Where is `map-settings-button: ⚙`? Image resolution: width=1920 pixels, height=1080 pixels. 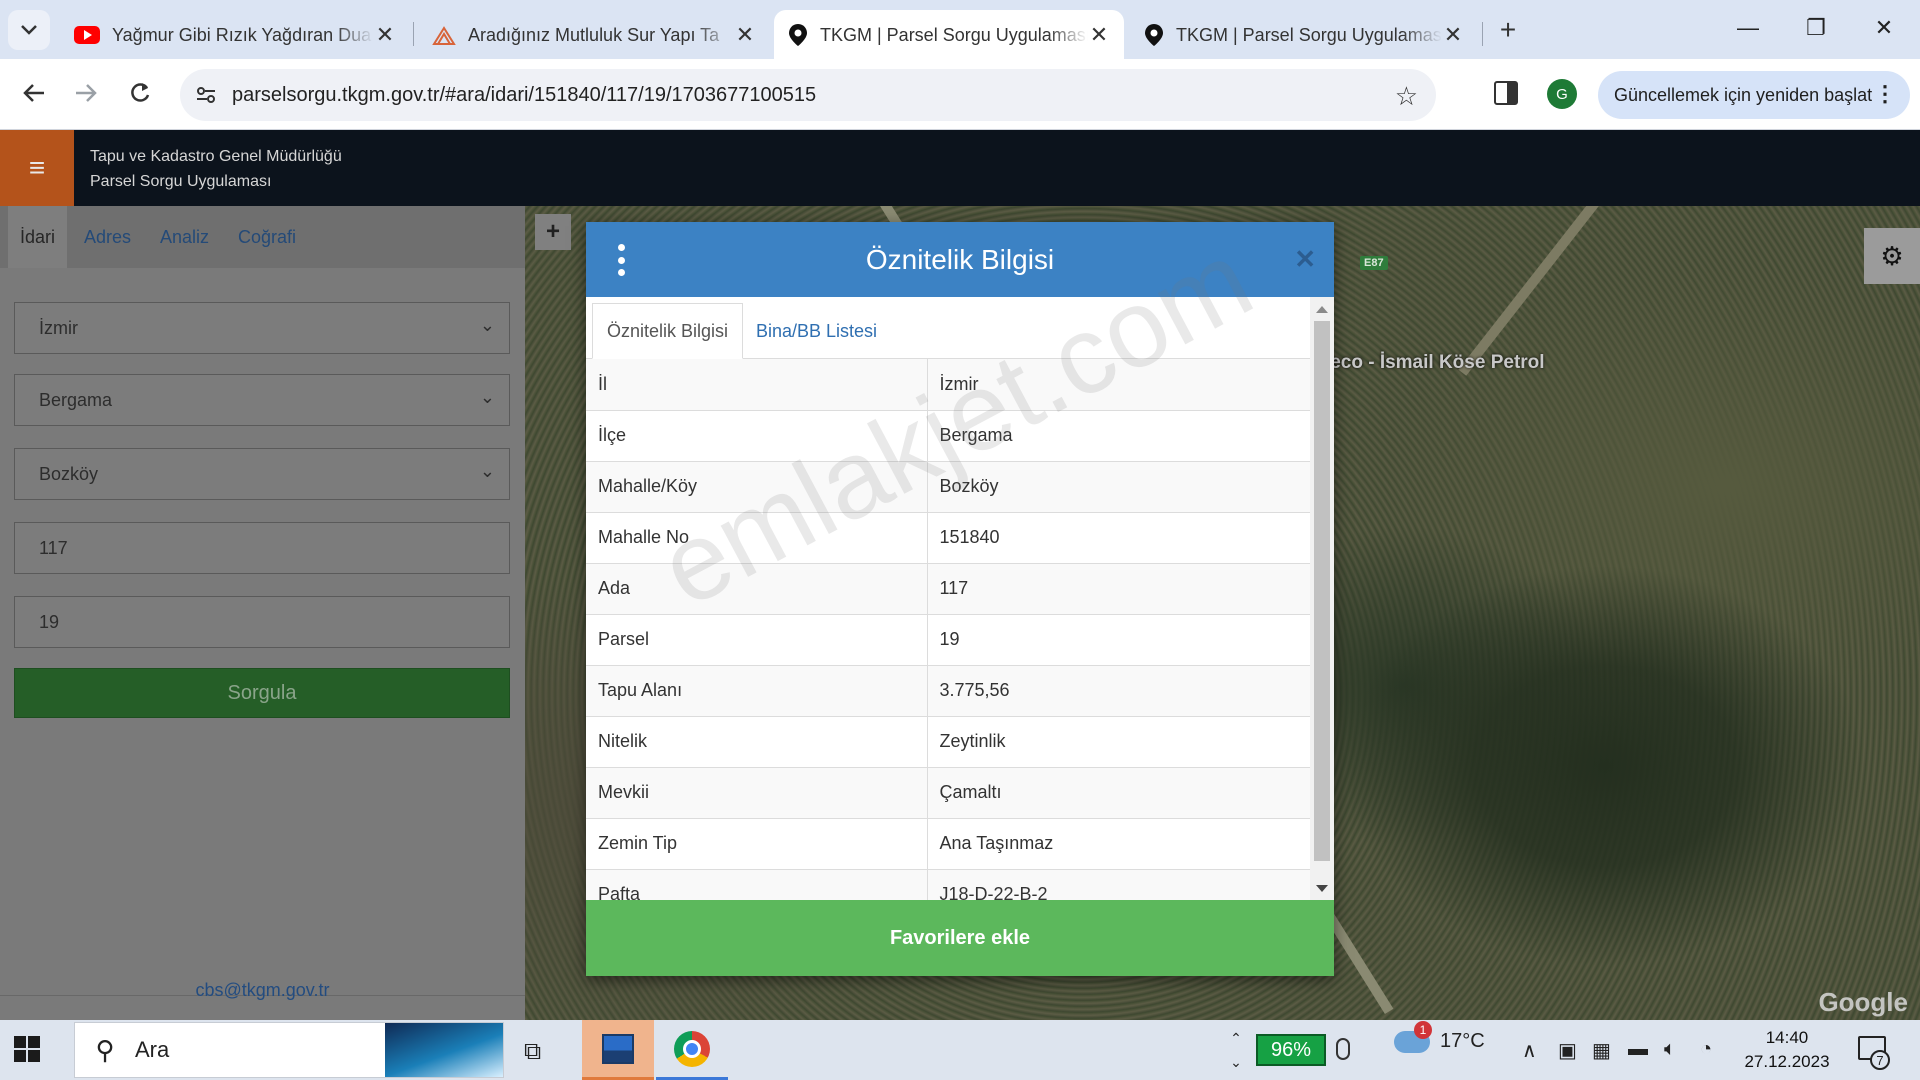
map-settings-button: ⚙ is located at coordinates (1892, 256).